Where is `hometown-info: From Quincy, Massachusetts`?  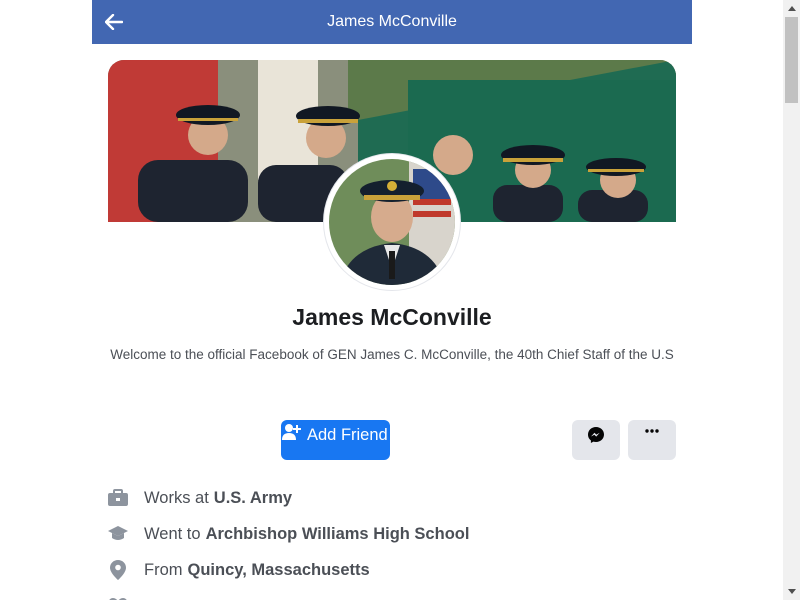
hometown-info: From Quincy, Massachusetts is located at coordinates (239, 570).